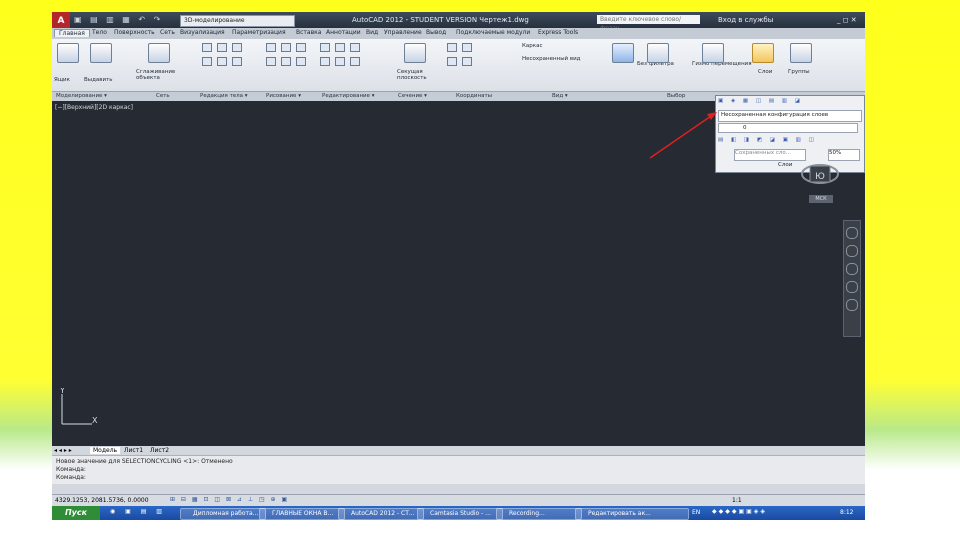 This screenshot has height=540, width=960. Describe the element at coordinates (340, 61) in the screenshot. I see `mirror-icon` at that location.